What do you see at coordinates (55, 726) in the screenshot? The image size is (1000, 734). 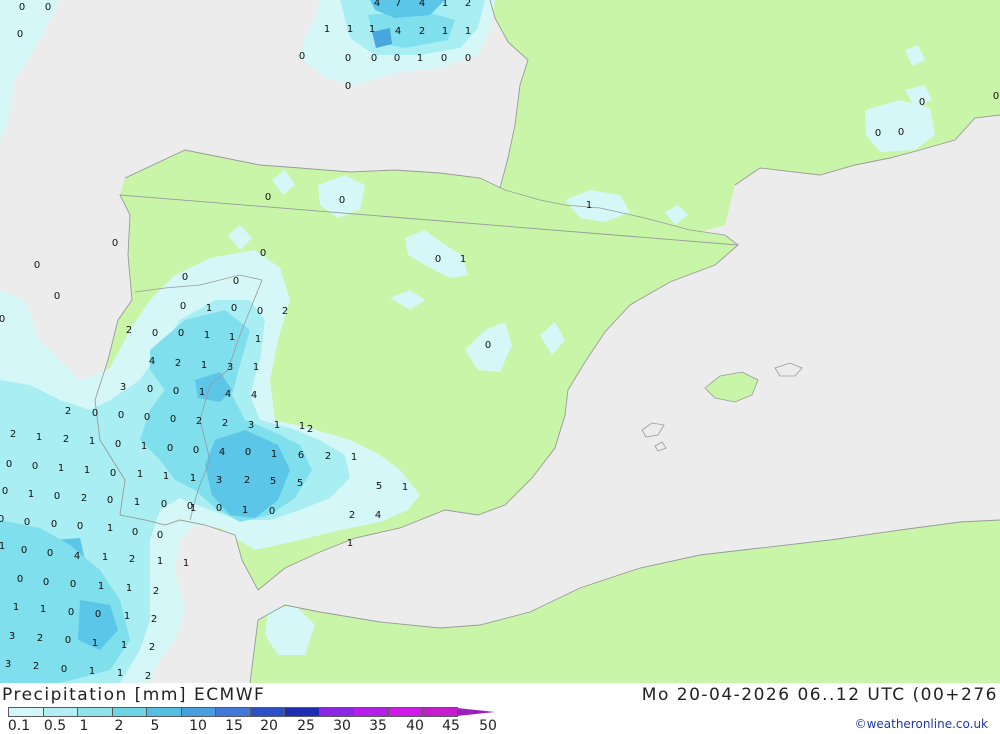 I see `legend-label: 0.5` at bounding box center [55, 726].